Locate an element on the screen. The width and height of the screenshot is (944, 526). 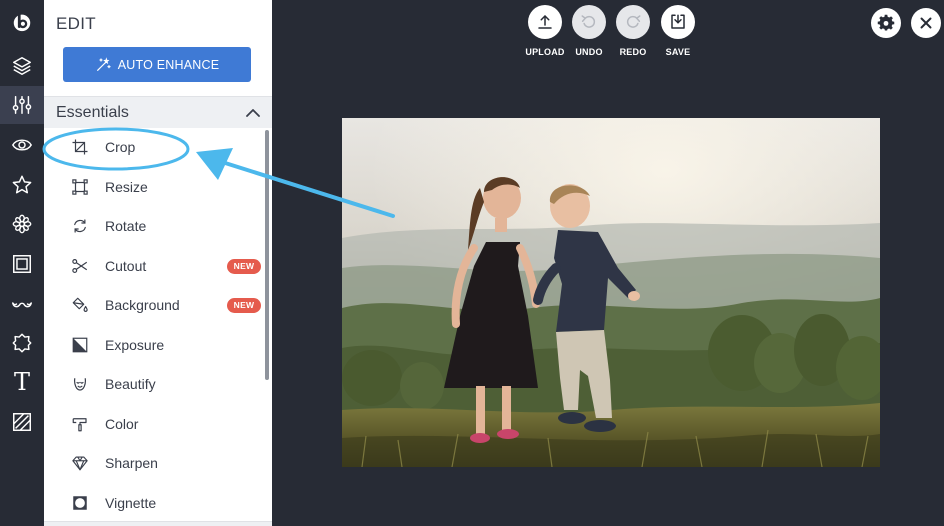
mustache-icon is located at coordinates (22, 305).